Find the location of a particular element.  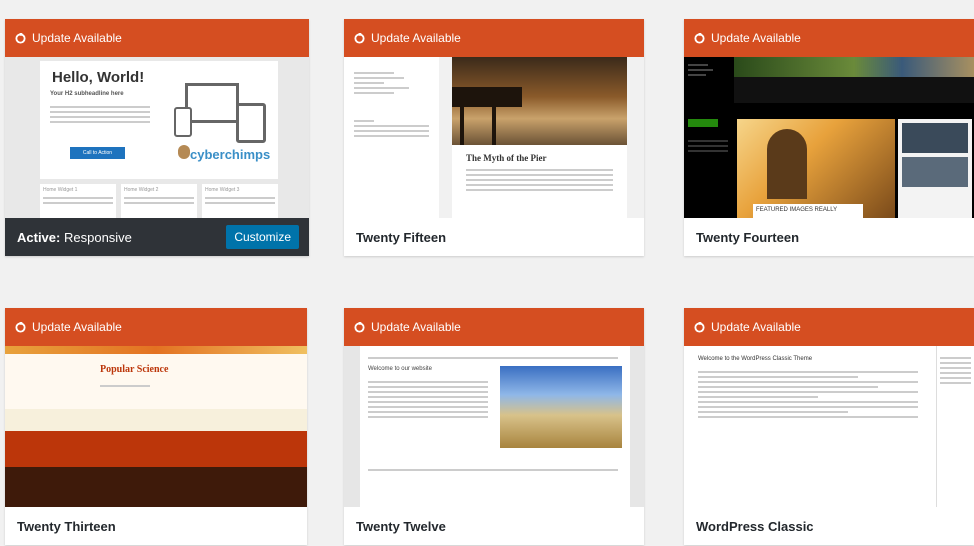

theme-screenshot: Welcome to our website is located at coordinates (494, 426).